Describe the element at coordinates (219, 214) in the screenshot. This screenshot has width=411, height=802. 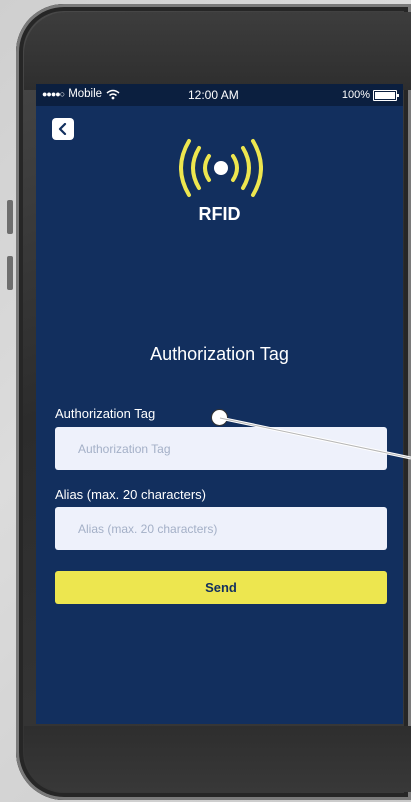
I see `logo-text: RFID` at that location.